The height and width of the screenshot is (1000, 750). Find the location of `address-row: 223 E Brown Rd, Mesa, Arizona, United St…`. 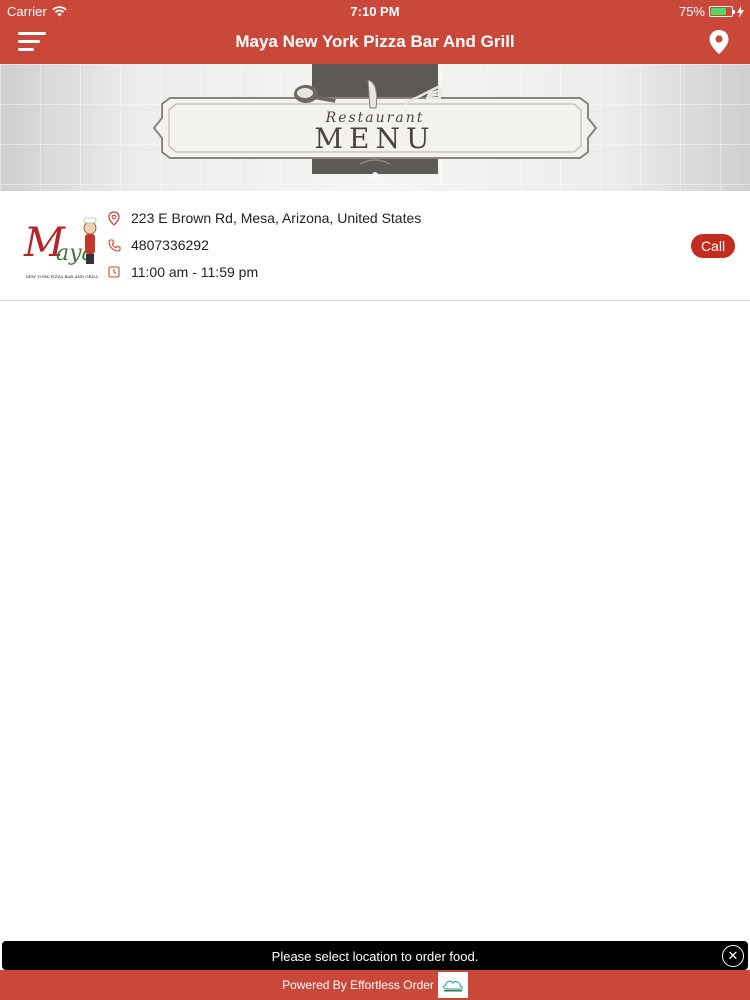

address-row: 223 E Brown Rd, Mesa, Arizona, United St… is located at coordinates (263, 218).